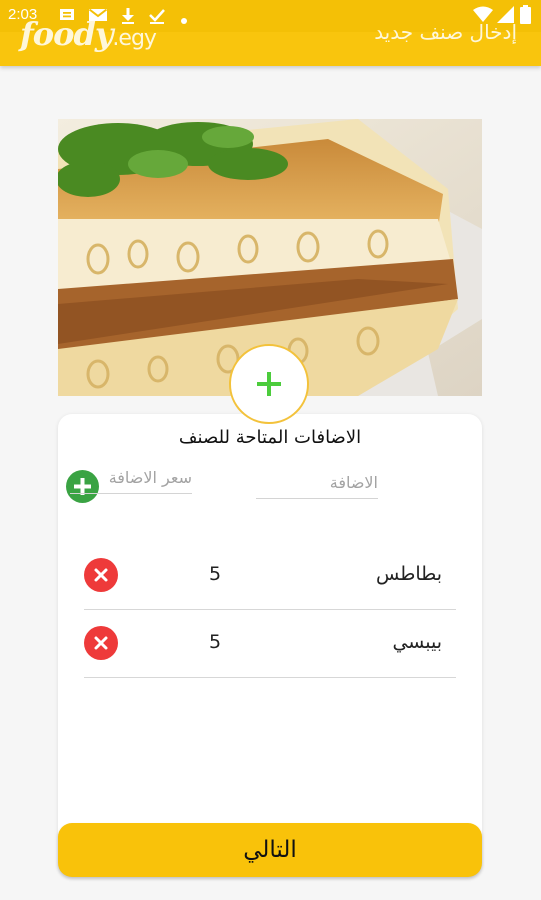  What do you see at coordinates (317, 483) in the screenshot?
I see `addon-name-input` at bounding box center [317, 483].